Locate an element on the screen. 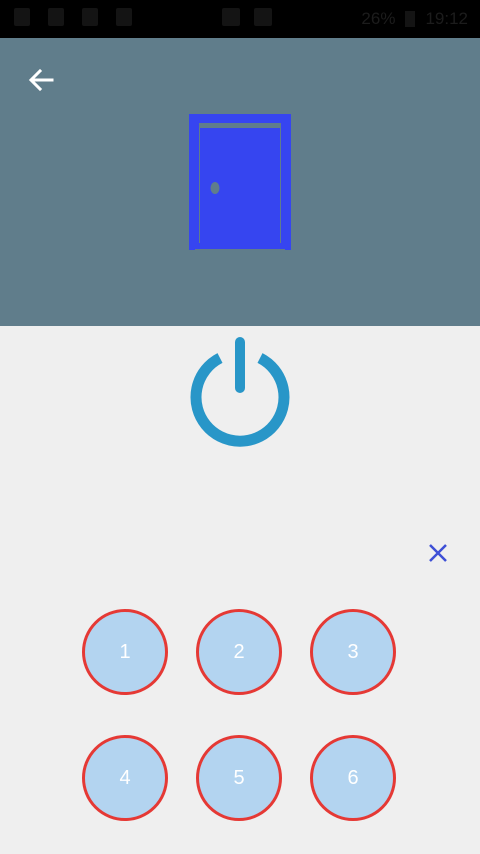 Image resolution: width=480 pixels, height=854 pixels. status-bar: 26% 19:12 is located at coordinates (240, 19).